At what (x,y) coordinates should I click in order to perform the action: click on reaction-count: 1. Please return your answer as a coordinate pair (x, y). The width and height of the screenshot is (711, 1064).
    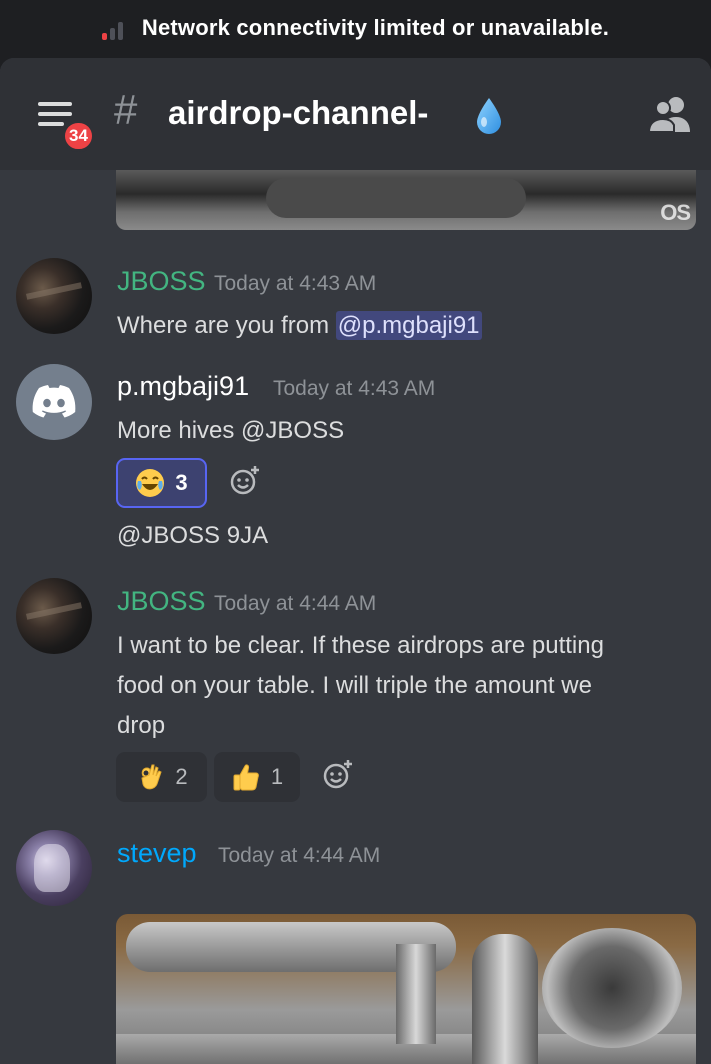
    Looking at the image, I should click on (277, 776).